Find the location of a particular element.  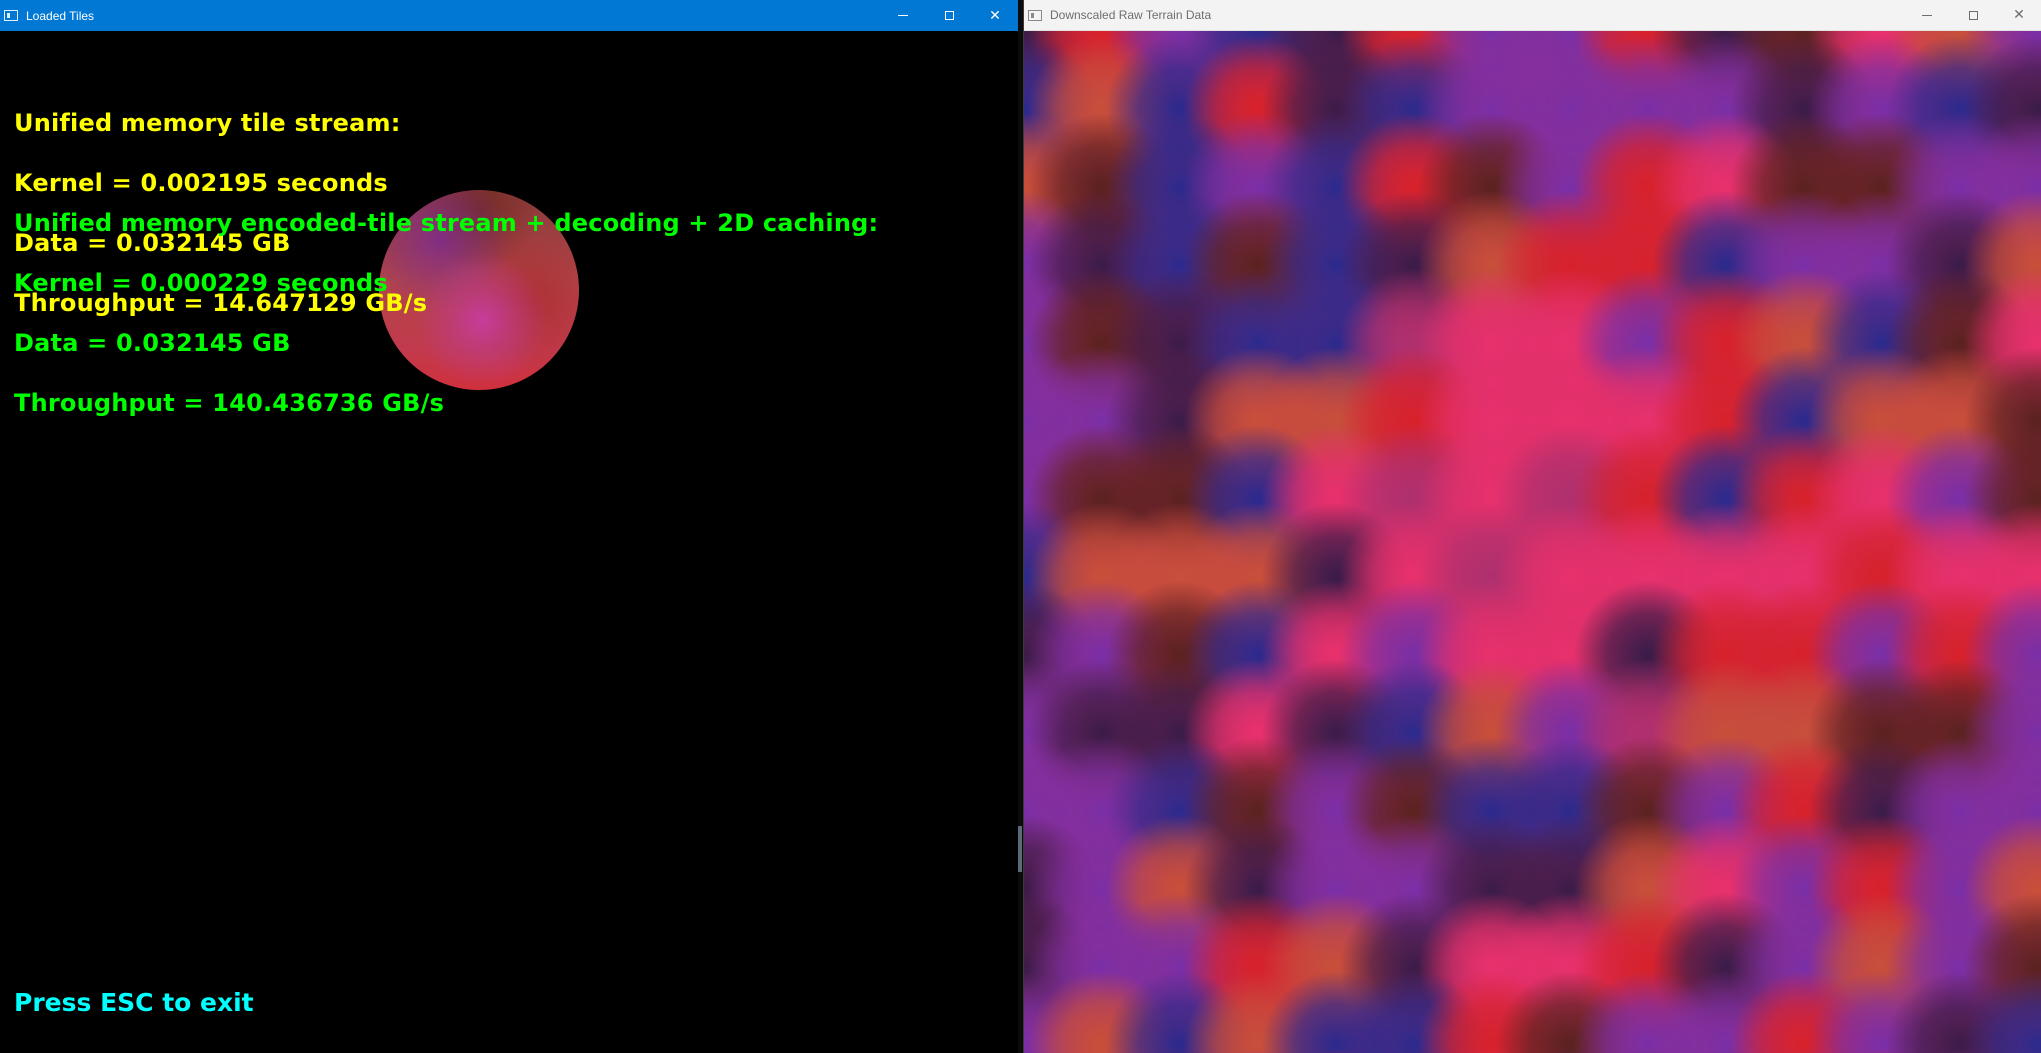

title-bar: Downscaled Raw Terrain Data ✕ is located at coordinates (1532, 15).